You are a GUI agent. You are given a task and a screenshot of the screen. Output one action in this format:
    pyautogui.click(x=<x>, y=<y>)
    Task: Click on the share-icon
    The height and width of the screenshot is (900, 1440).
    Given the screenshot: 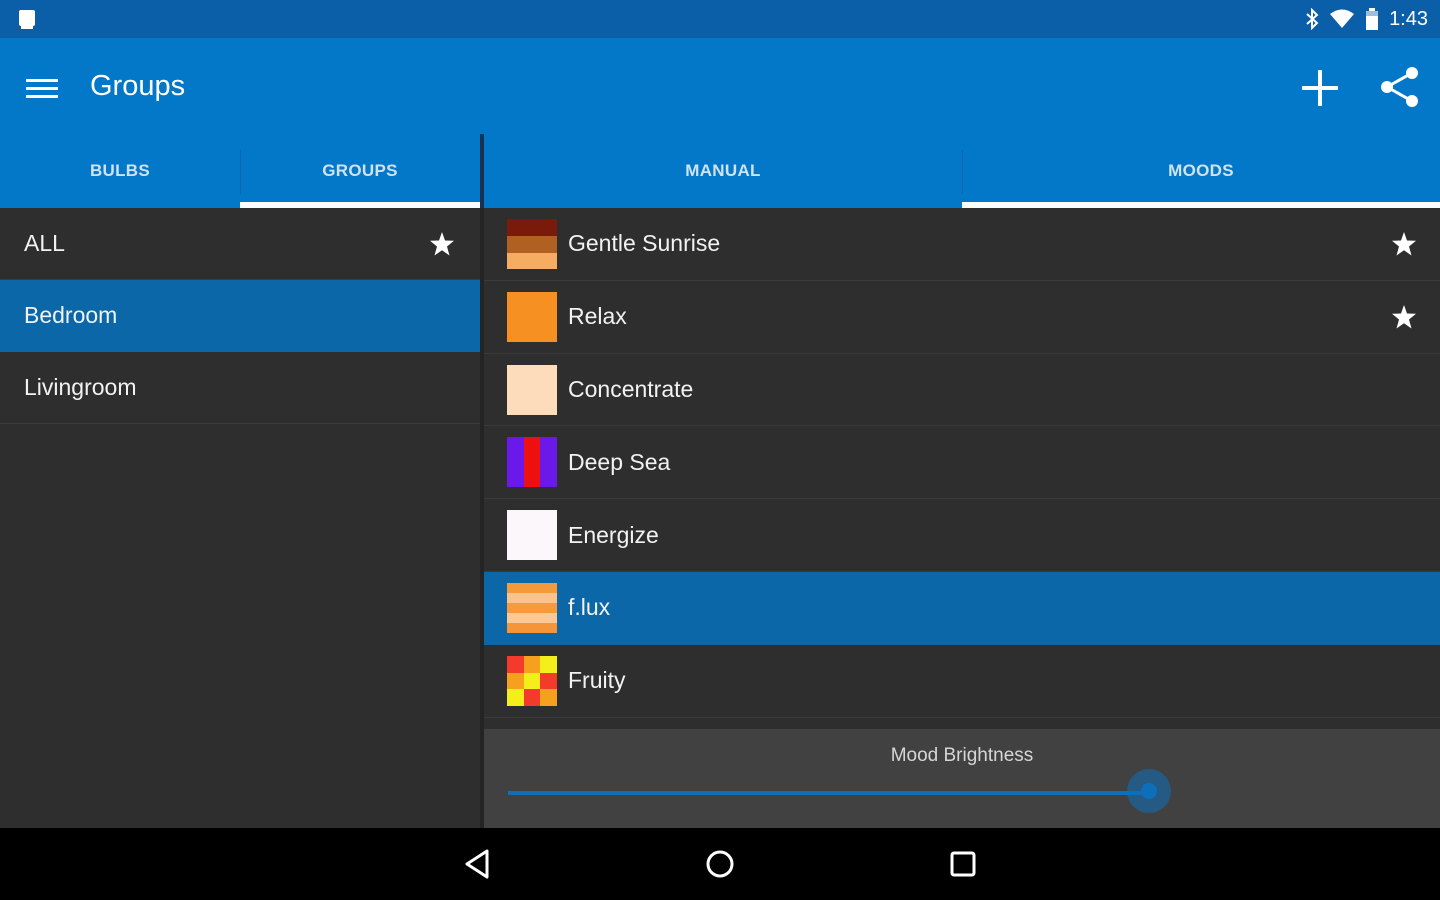 What is the action you would take?
    pyautogui.click(x=1399, y=87)
    